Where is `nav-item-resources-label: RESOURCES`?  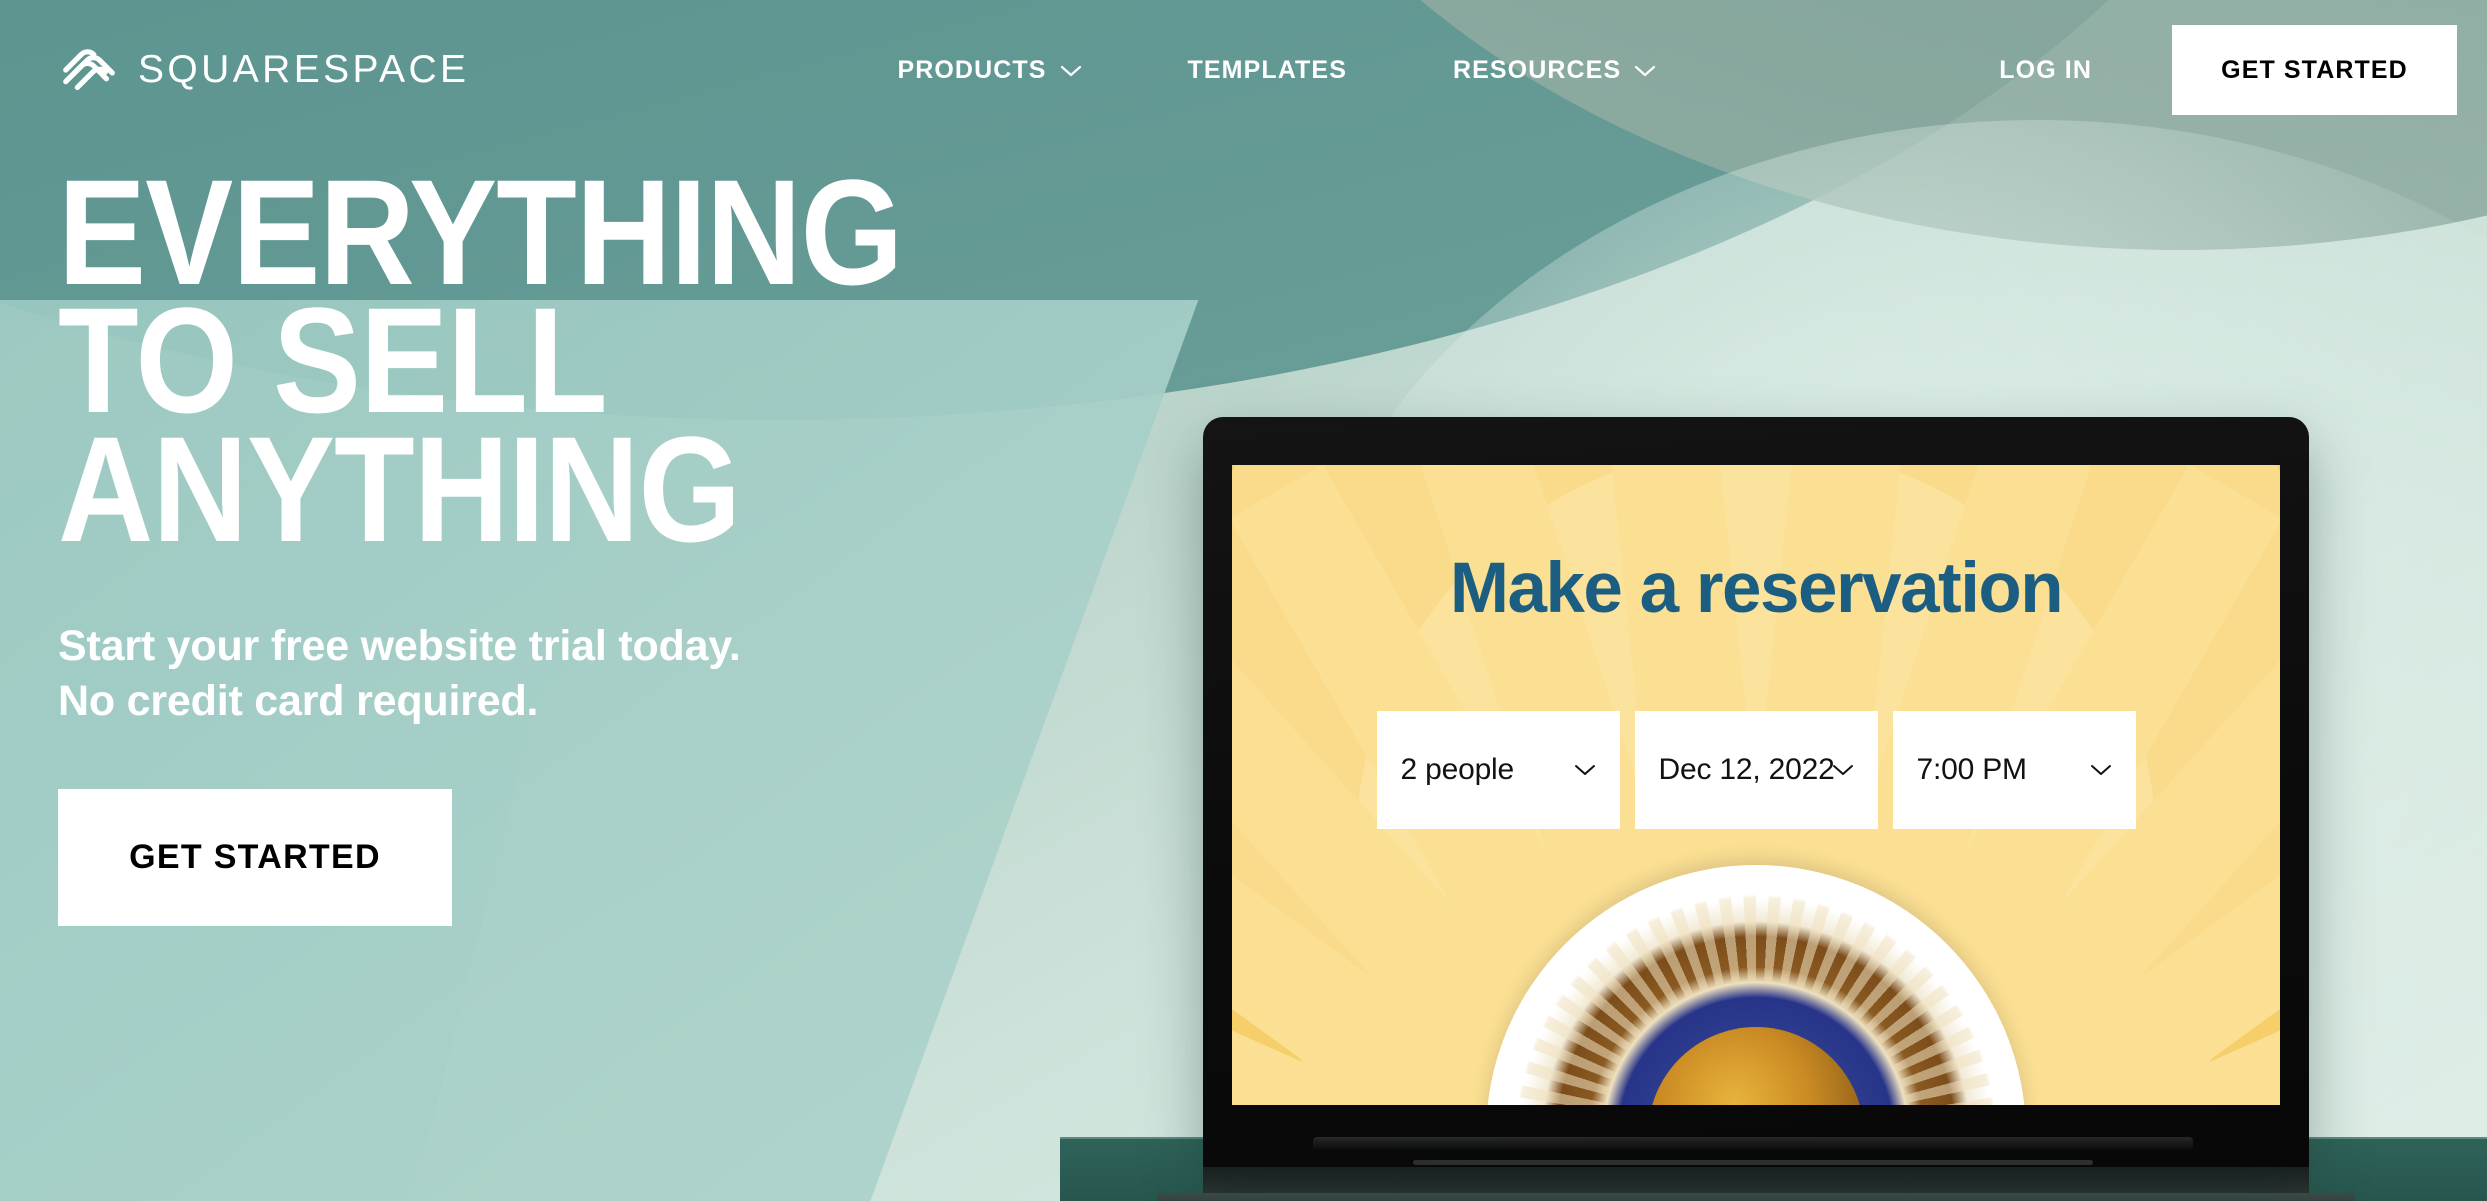 nav-item-resources-label: RESOURCES is located at coordinates (1537, 69).